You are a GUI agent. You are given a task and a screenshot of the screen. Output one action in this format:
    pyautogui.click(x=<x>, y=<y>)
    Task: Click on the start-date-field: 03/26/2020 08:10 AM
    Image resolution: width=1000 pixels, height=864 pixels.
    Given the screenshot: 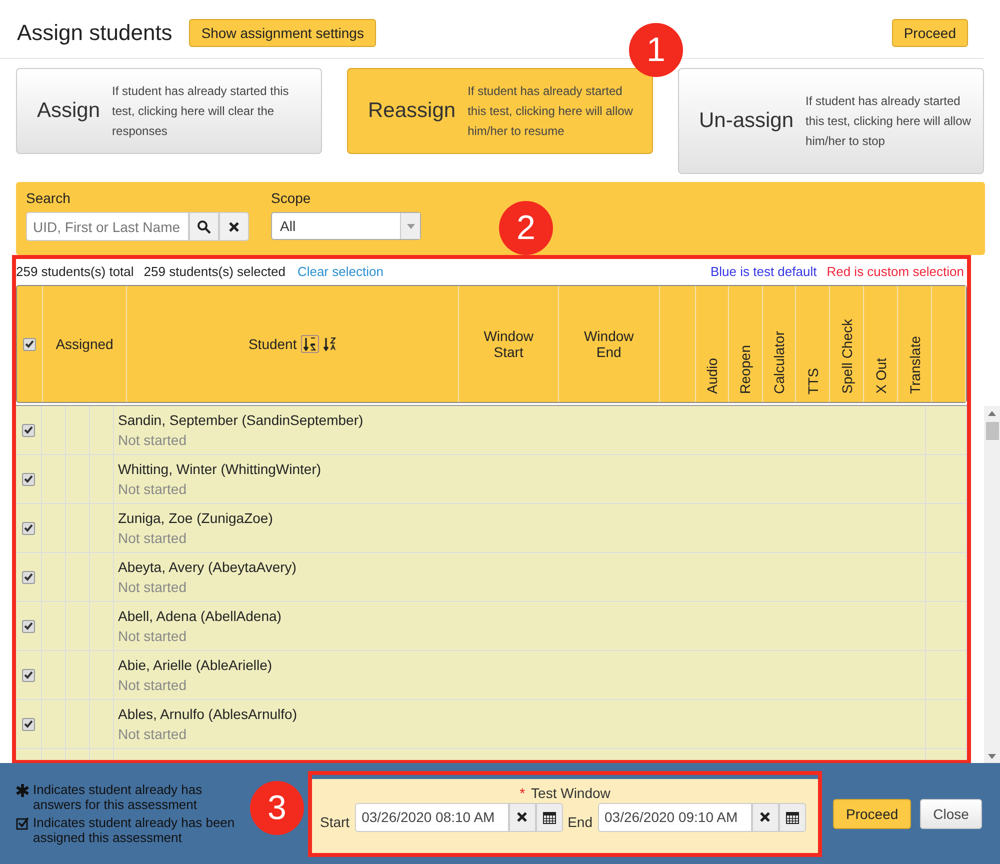 What is the action you would take?
    pyautogui.click(x=431, y=817)
    